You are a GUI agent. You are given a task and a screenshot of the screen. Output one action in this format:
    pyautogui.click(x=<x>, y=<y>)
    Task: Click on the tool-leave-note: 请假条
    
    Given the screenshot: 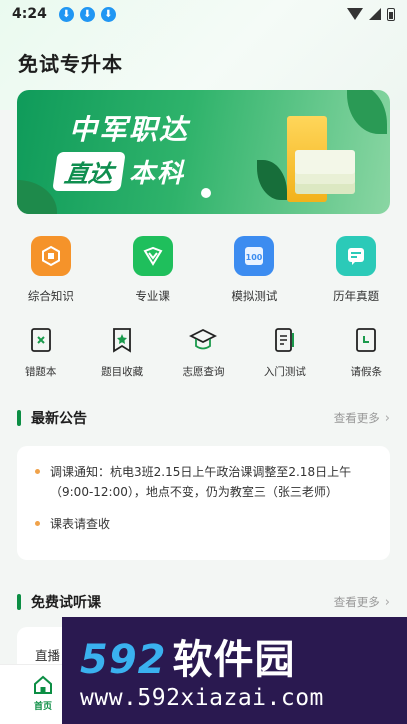 What is the action you would take?
    pyautogui.click(x=366, y=352)
    